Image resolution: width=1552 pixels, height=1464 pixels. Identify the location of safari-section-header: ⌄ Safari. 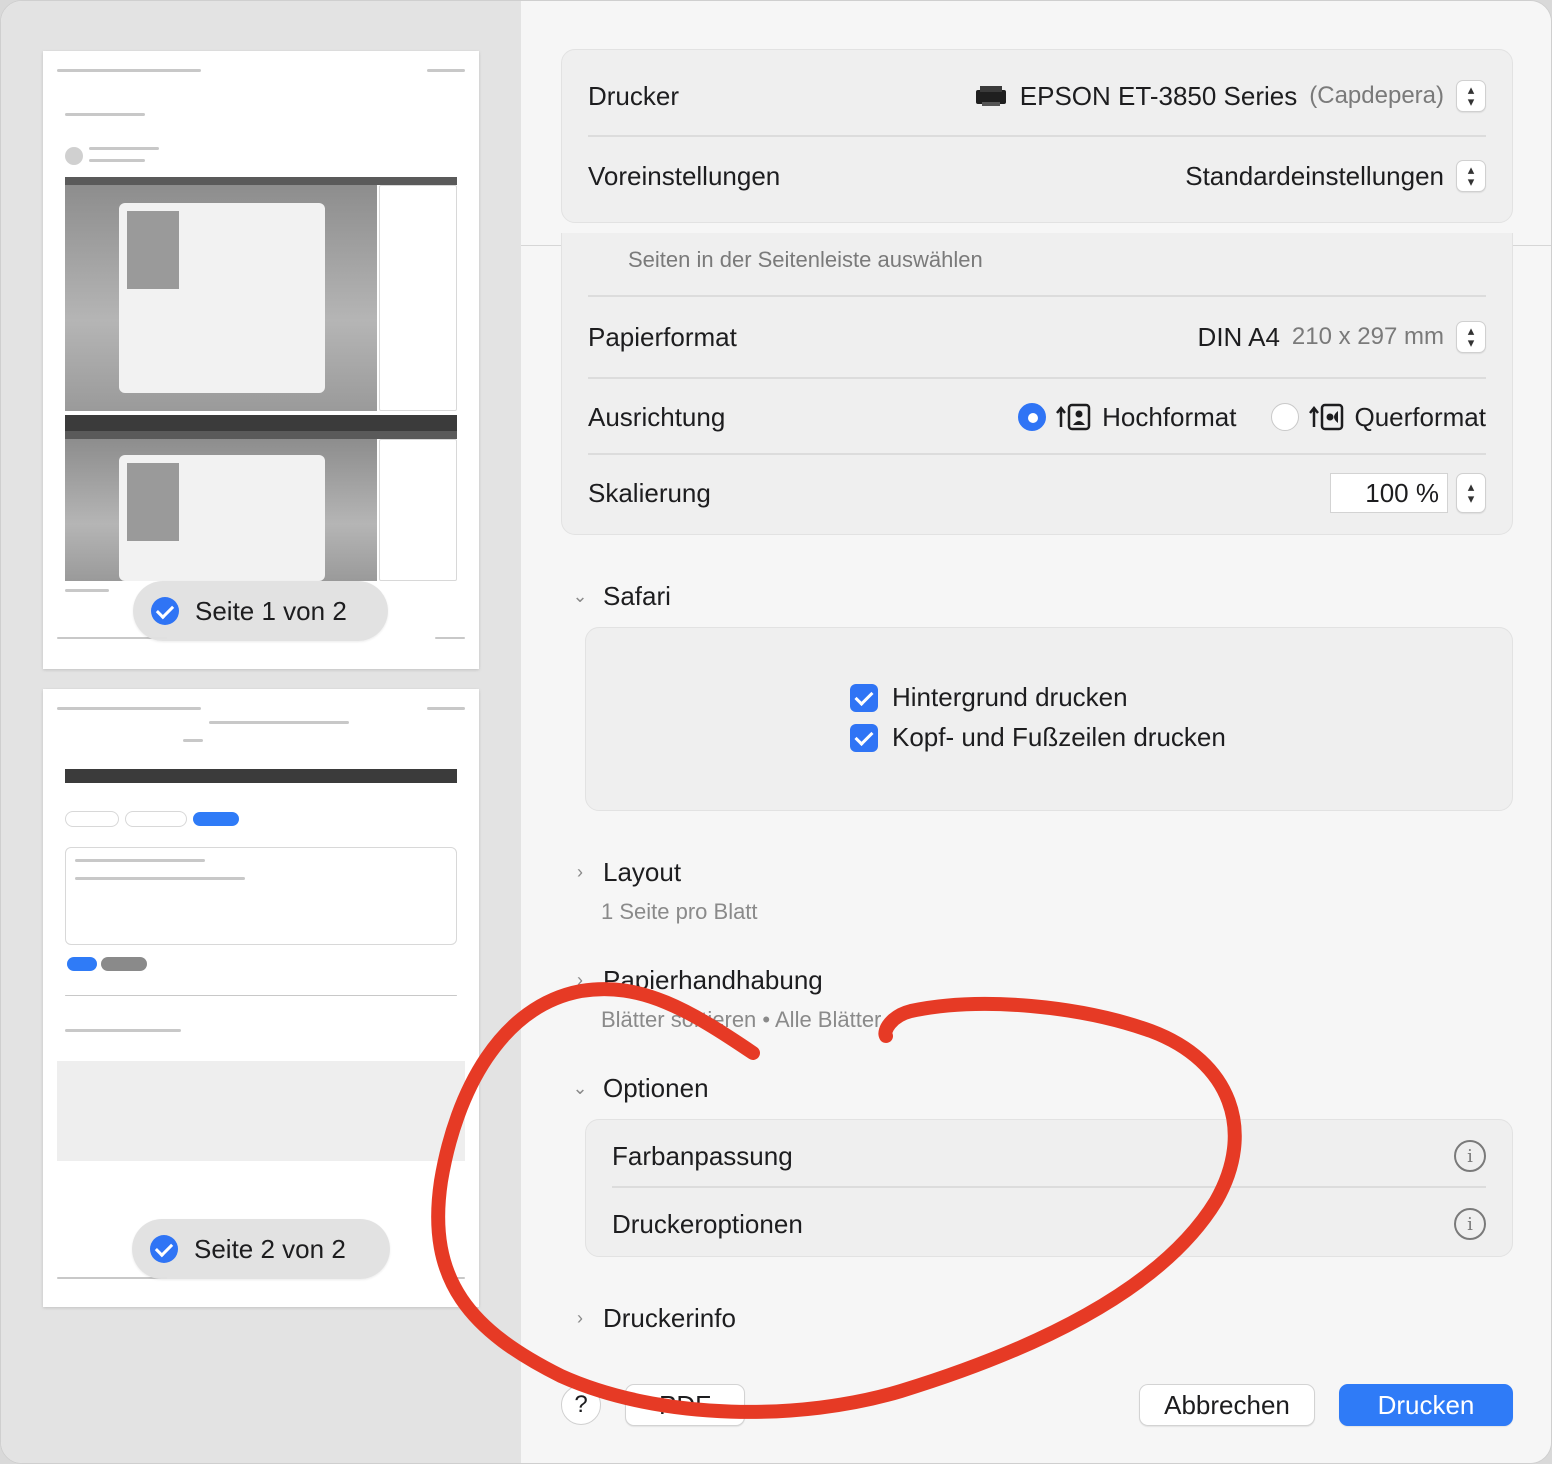
(621, 596).